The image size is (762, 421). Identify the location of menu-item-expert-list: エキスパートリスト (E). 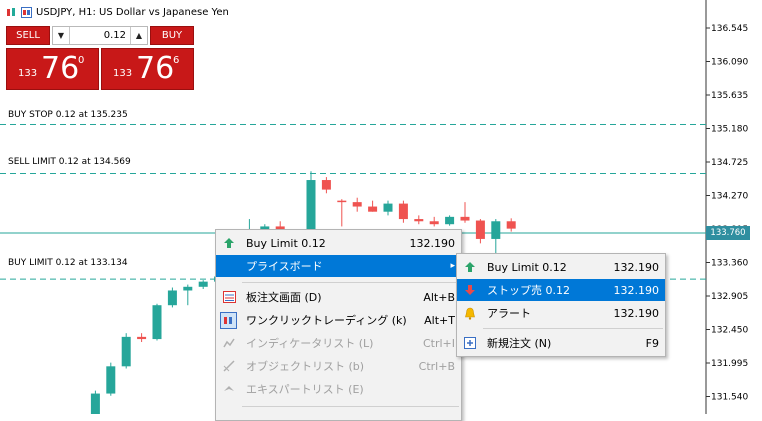
(338, 389).